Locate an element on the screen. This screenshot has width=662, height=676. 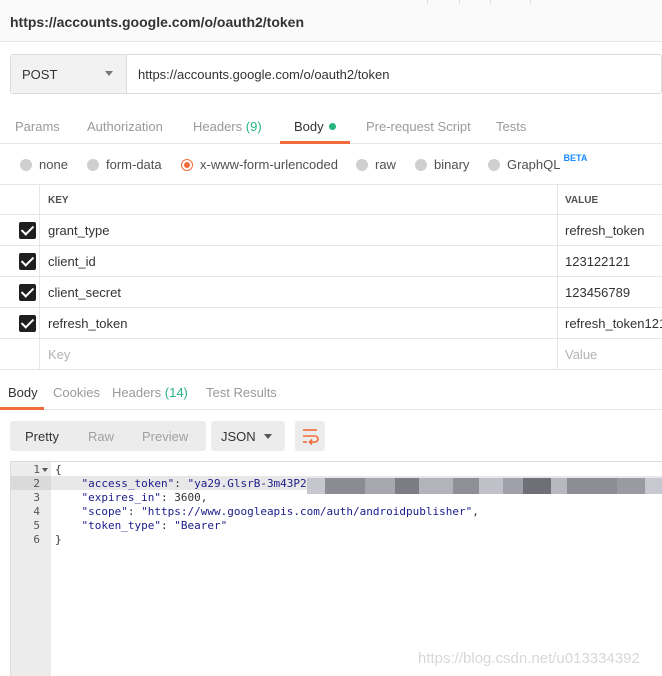
param-value: refresh_token is located at coordinates (605, 230).